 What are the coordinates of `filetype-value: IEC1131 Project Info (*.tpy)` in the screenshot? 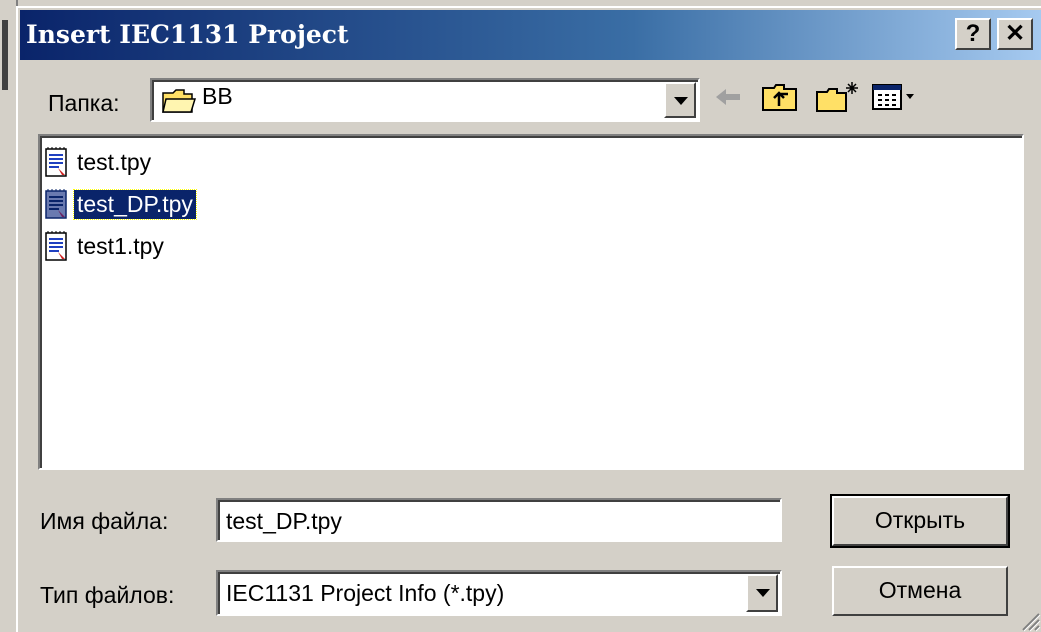 It's located at (365, 593).